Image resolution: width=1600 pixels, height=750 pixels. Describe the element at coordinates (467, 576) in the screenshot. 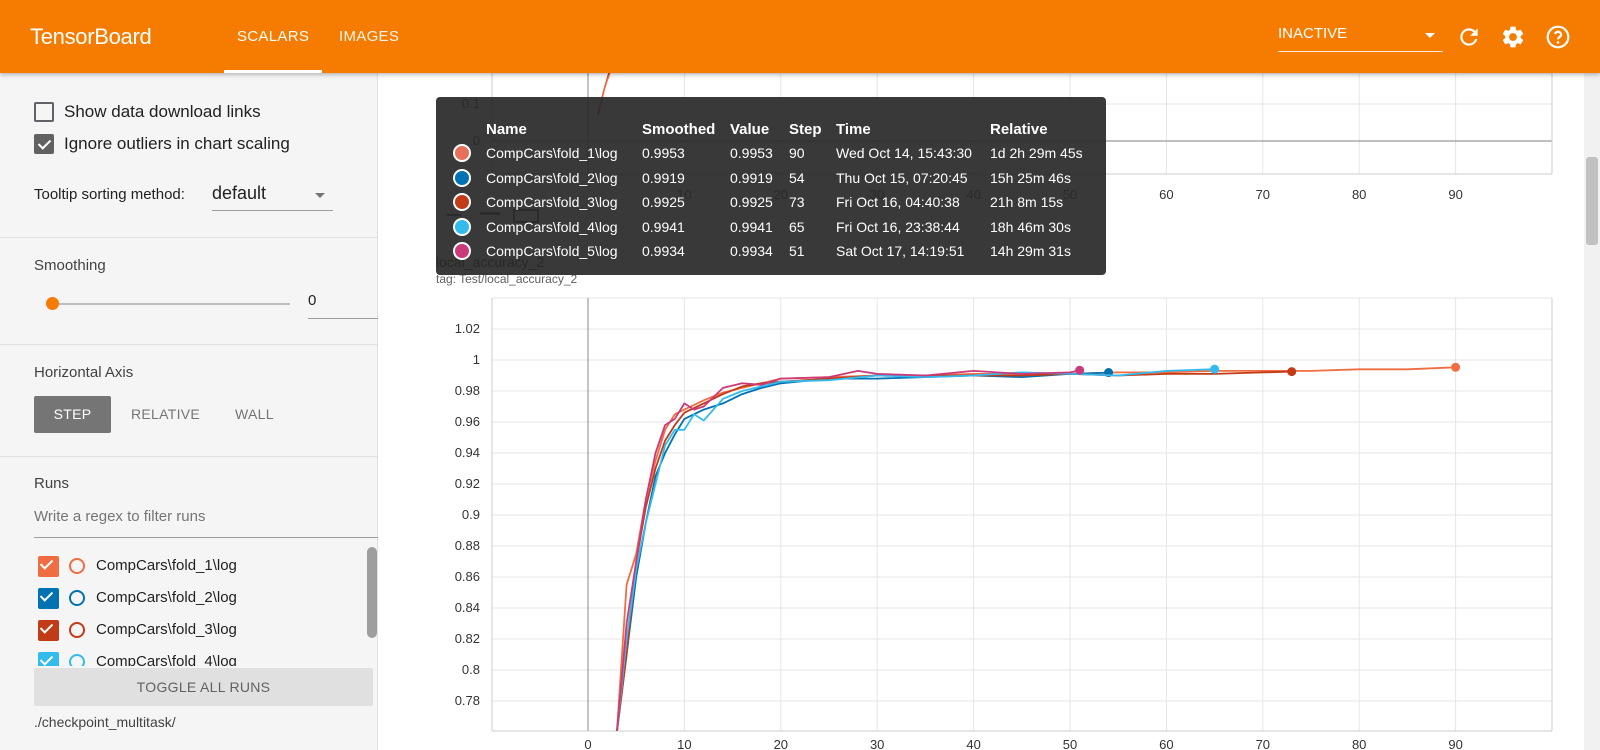

I see `y-tick-label: 0.86` at that location.